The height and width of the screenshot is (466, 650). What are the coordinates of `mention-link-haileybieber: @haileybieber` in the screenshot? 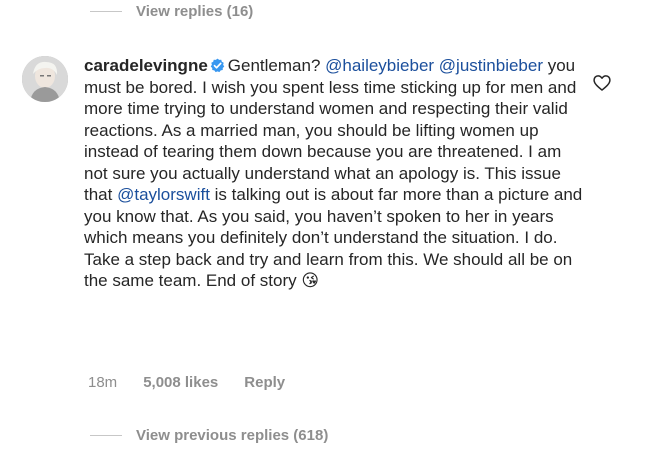 It's located at (379, 65).